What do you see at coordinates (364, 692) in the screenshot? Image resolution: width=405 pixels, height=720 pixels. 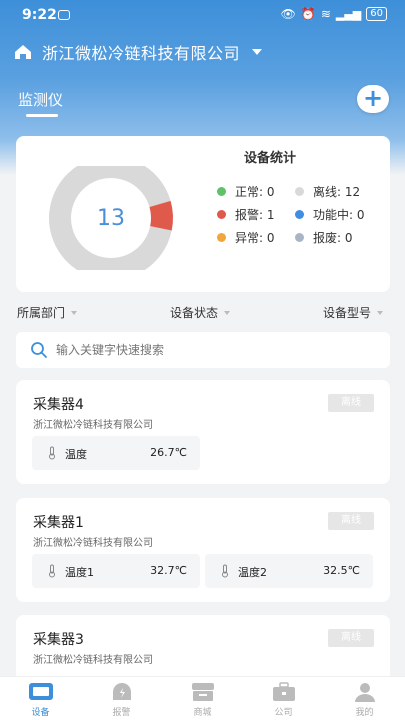 I see `profile-icon` at bounding box center [364, 692].